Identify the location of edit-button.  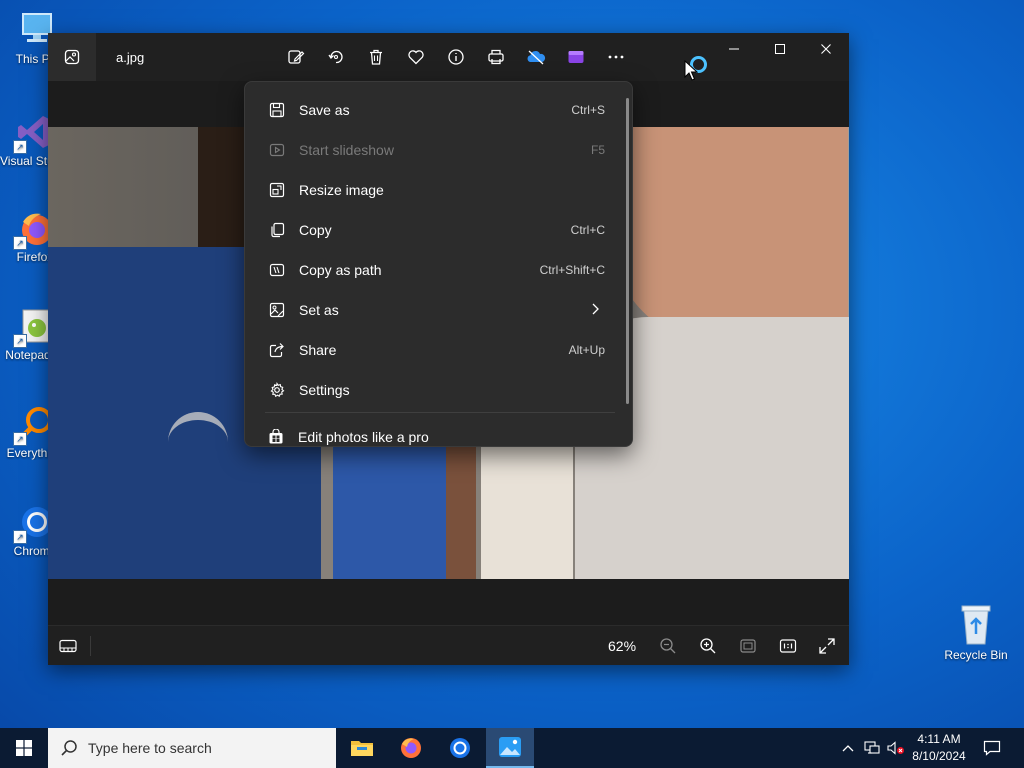
(296, 57).